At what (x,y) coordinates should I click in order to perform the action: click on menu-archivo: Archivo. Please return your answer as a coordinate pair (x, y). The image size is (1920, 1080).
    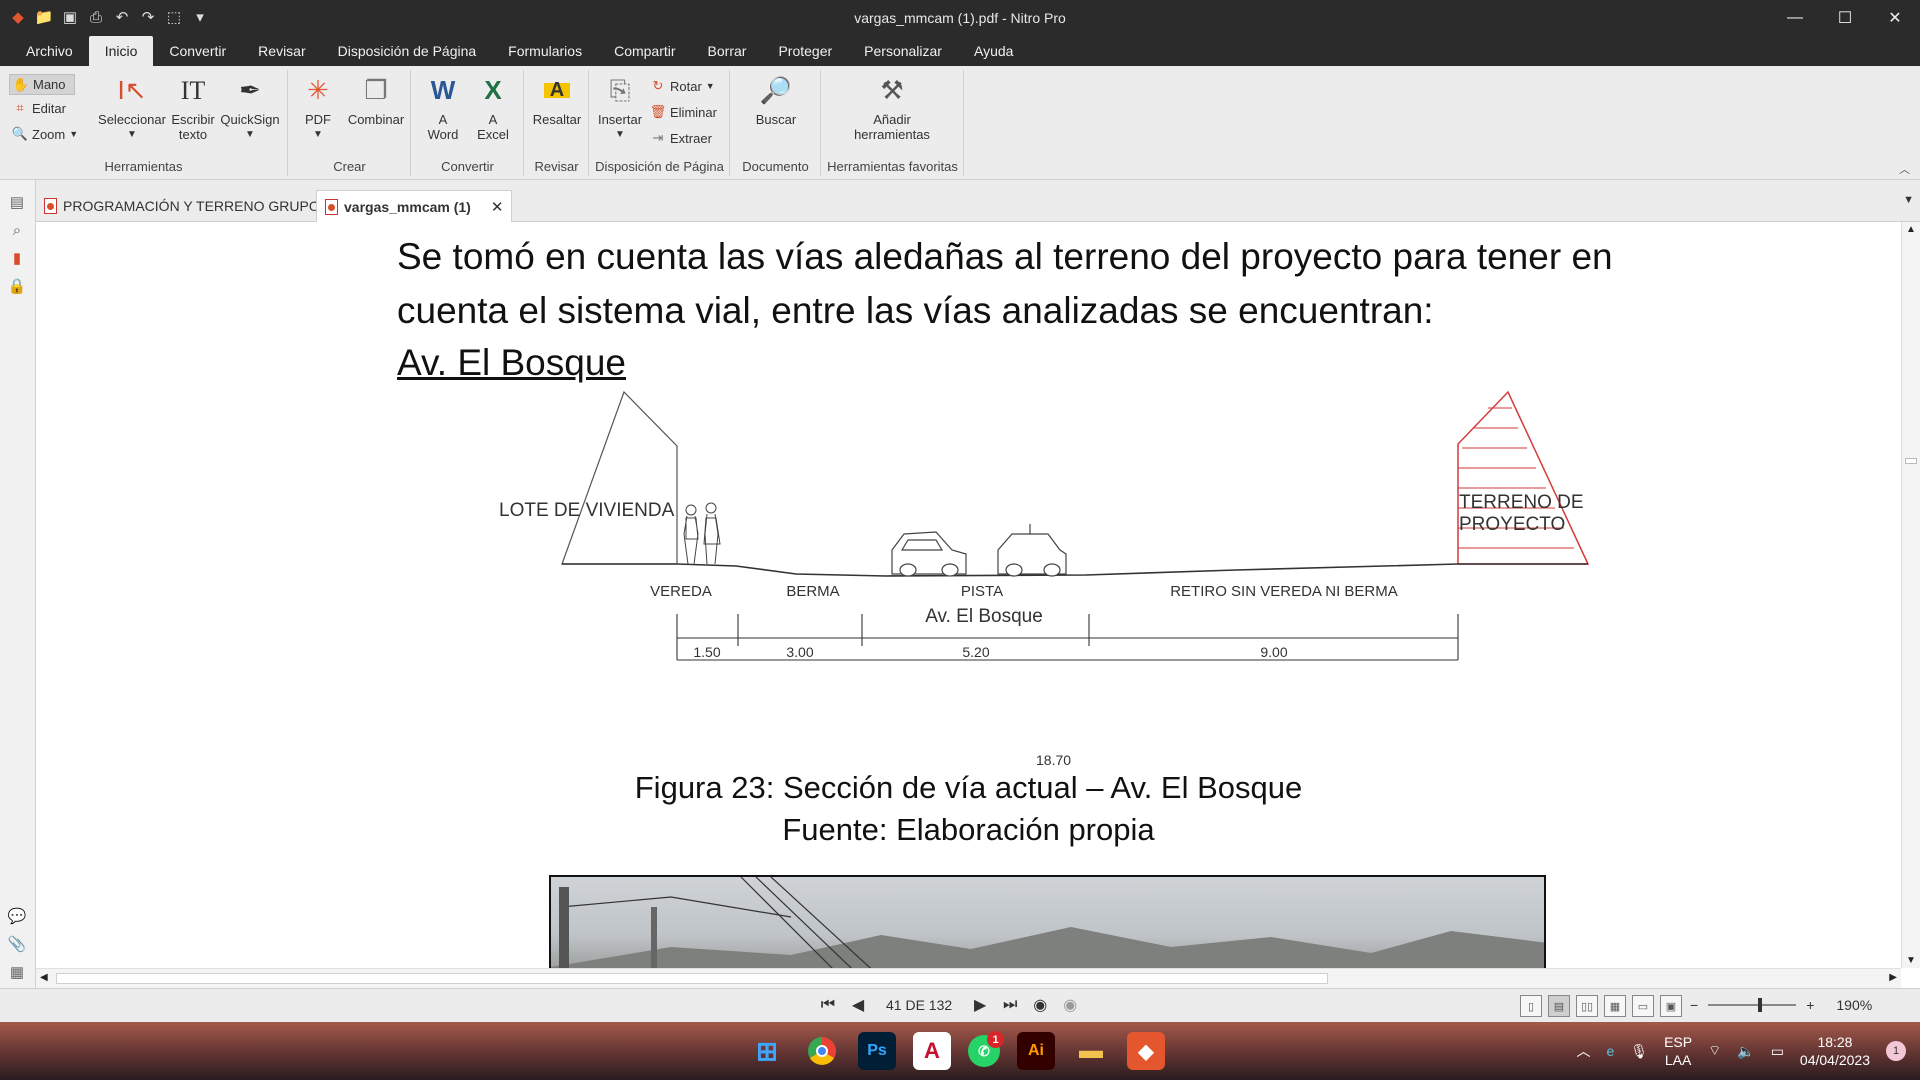
    Looking at the image, I should click on (49, 51).